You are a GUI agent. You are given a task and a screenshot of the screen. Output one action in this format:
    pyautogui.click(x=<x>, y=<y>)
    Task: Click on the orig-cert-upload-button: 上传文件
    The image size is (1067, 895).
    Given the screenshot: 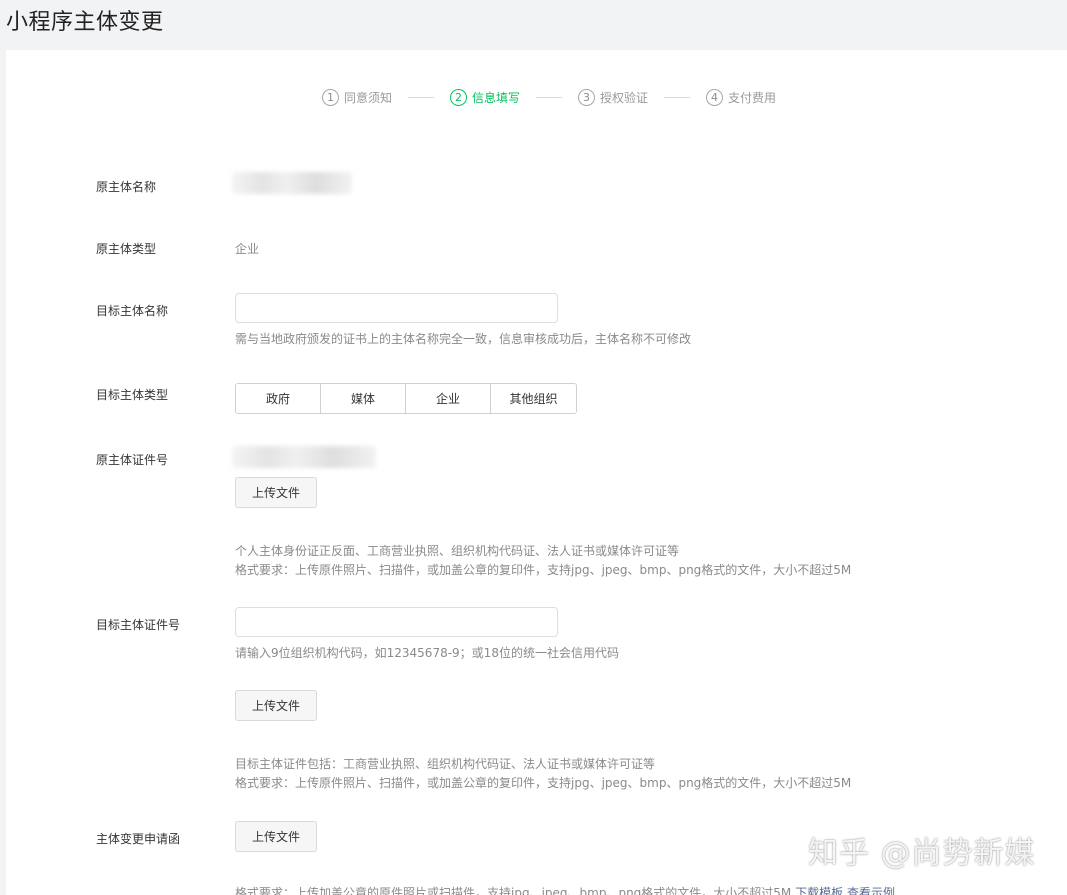 What is the action you would take?
    pyautogui.click(x=276, y=492)
    